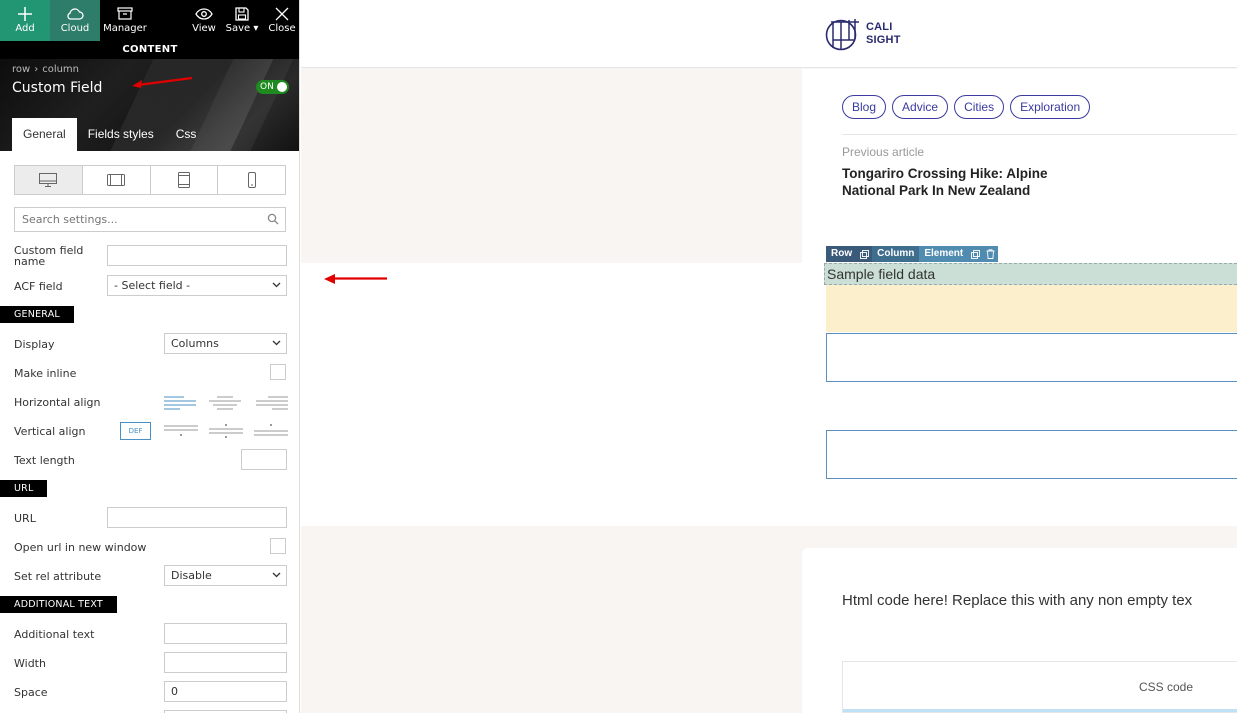 Image resolution: width=1237 pixels, height=713 pixels. What do you see at coordinates (121, 134) in the screenshot?
I see `tab-fields-styles: Fields styles` at bounding box center [121, 134].